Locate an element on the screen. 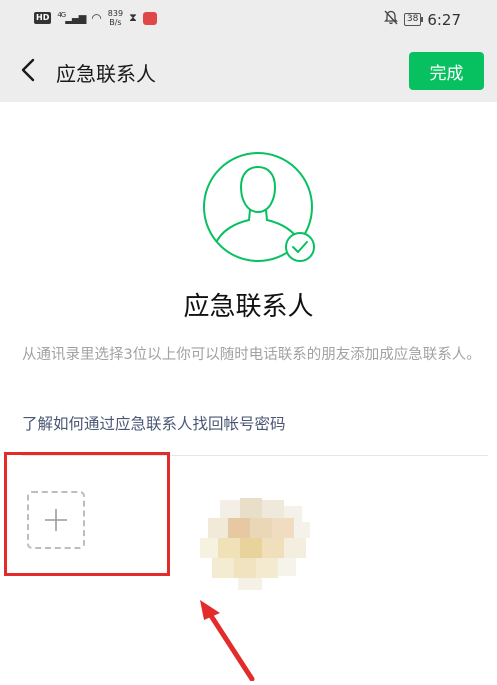 Image resolution: width=497 pixels, height=685 pixels. signal-icon: 4G▂▄▆ is located at coordinates (71, 18).